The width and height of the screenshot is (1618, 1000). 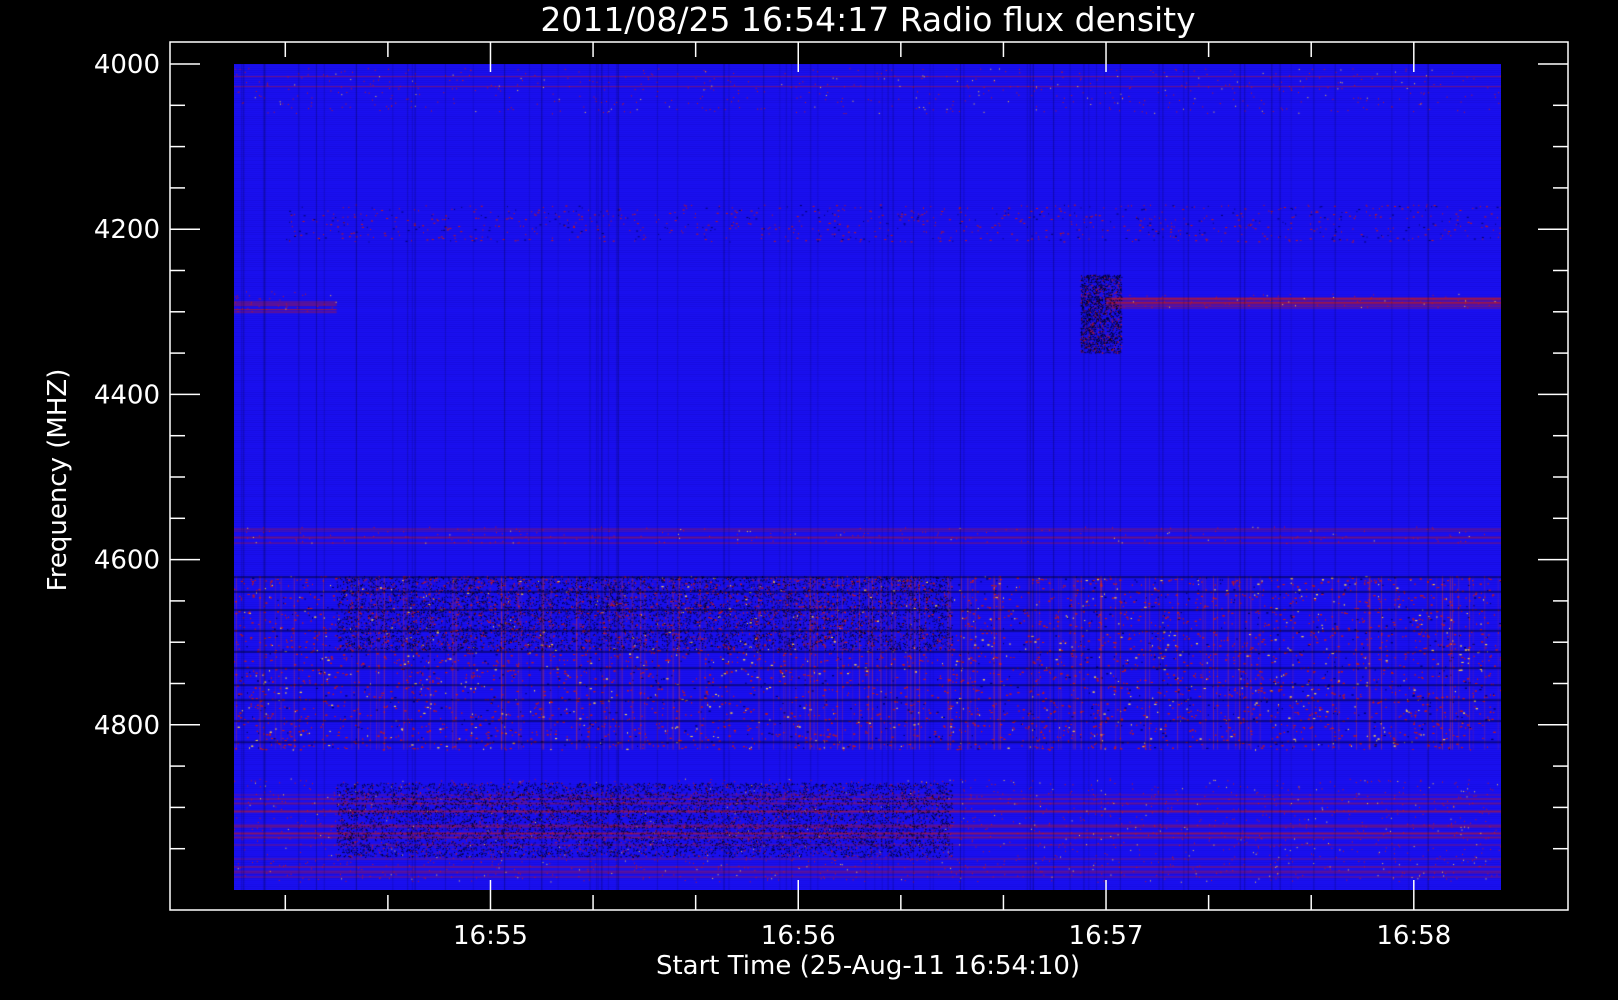 I want to click on y-tick-label-4000: 4000, so click(x=127, y=65).